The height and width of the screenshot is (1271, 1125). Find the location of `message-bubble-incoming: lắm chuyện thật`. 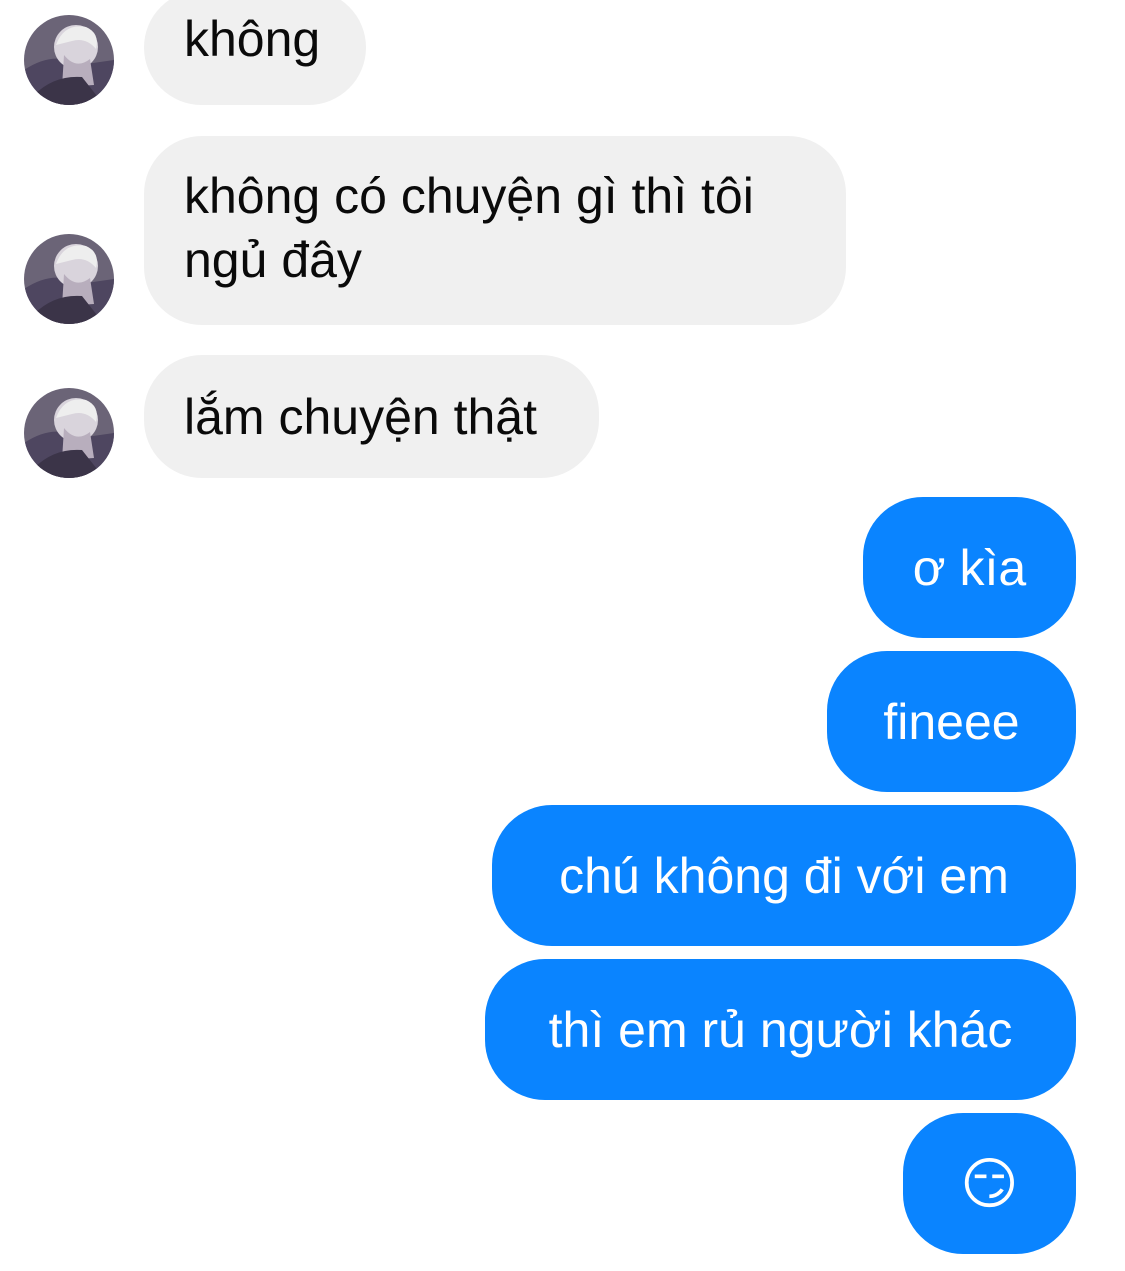

message-bubble-incoming: lắm chuyện thật is located at coordinates (371, 416).